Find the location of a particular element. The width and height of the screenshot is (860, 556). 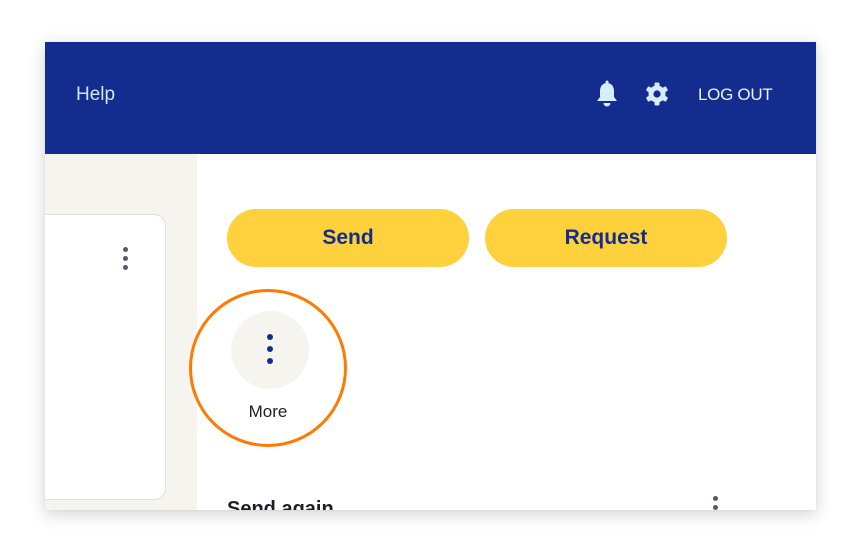

help-link: Help is located at coordinates (95, 95).